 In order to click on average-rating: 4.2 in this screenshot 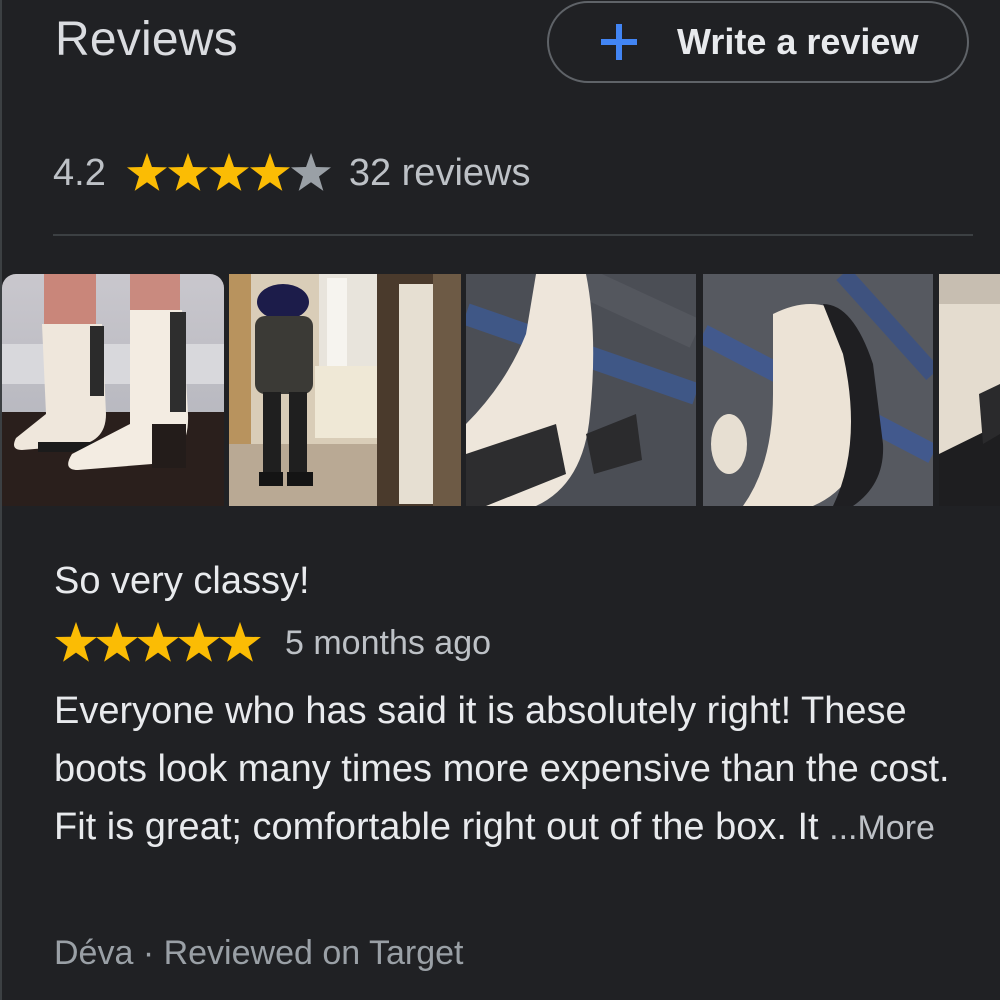, I will do `click(79, 172)`.